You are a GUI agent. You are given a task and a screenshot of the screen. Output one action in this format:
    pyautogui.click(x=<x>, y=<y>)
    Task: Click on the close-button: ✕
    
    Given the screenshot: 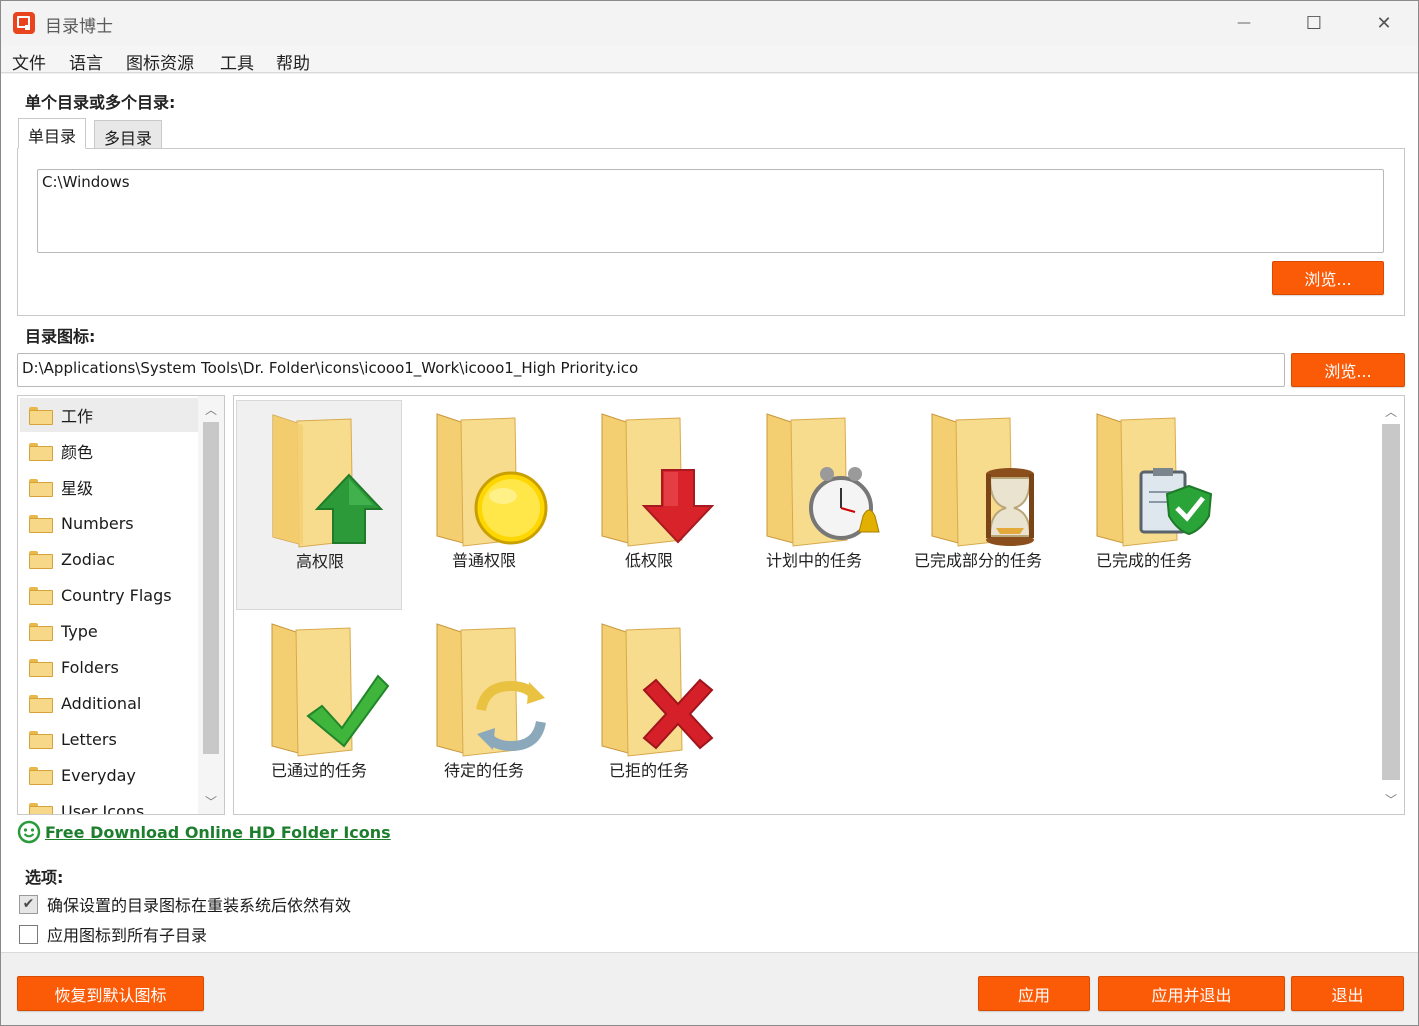 What is the action you would take?
    pyautogui.click(x=1384, y=23)
    